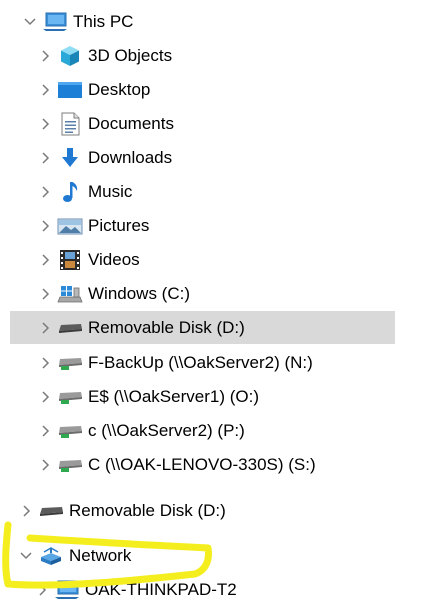 Image resolution: width=442 pixels, height=610 pixels. What do you see at coordinates (70, 260) in the screenshot?
I see `videos-icon` at bounding box center [70, 260].